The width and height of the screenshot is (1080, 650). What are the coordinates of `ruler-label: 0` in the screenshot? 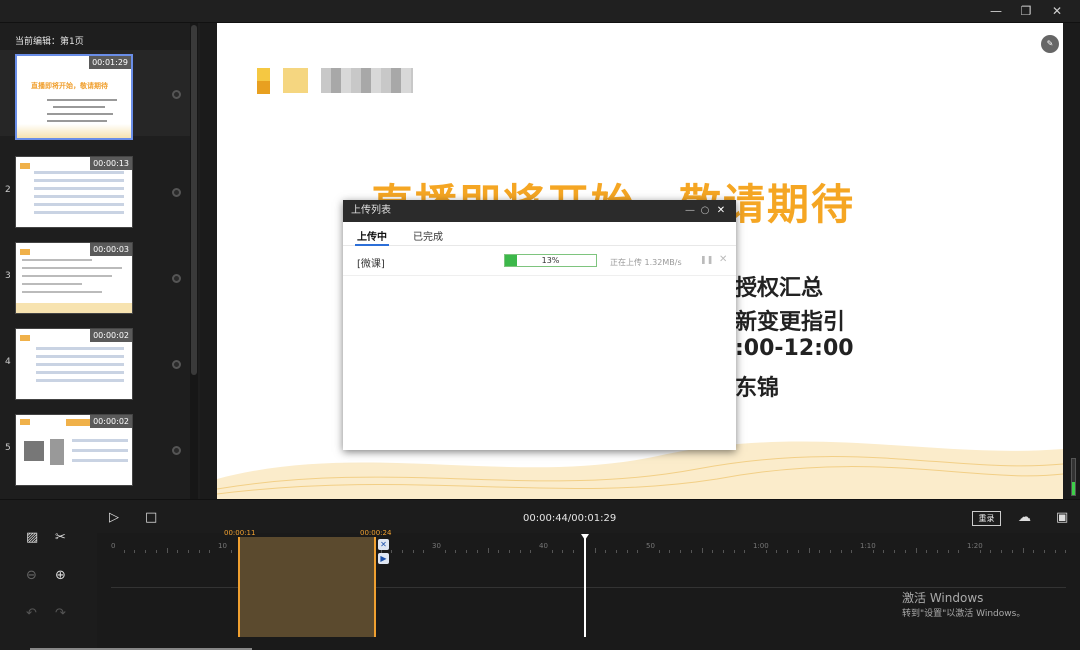 It's located at (113, 546).